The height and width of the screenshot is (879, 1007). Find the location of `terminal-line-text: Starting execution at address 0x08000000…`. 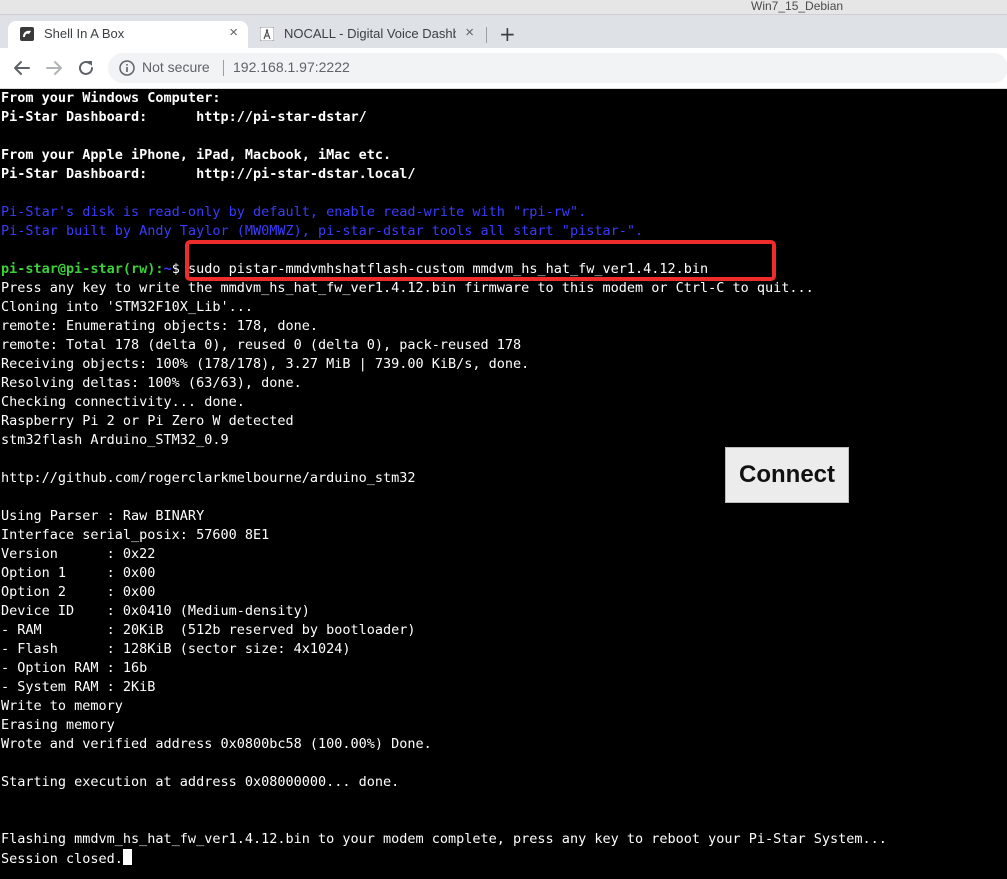

terminal-line-text: Starting execution at address 0x08000000… is located at coordinates (200, 782).